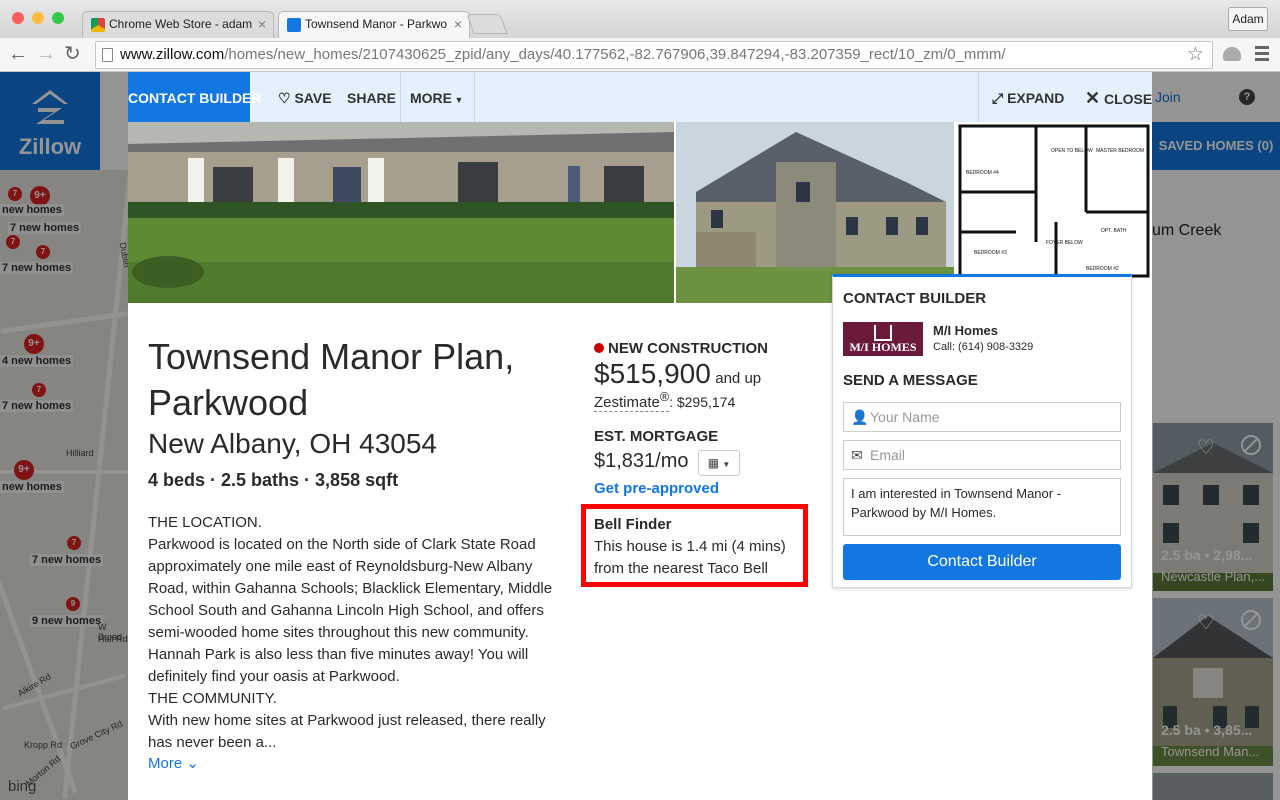 This screenshot has height=800, width=1280. What do you see at coordinates (857, 455) in the screenshot?
I see `envelope-icon: ✉` at bounding box center [857, 455].